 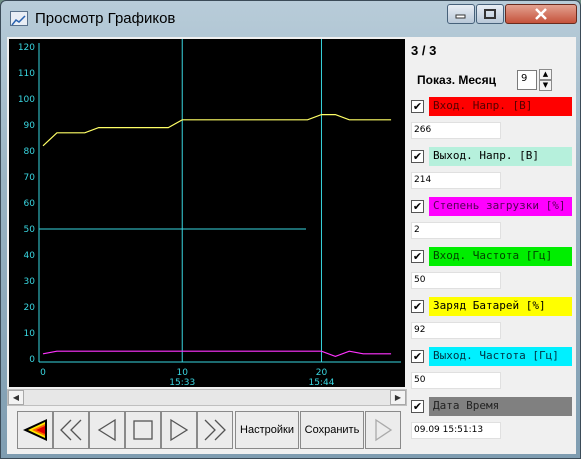 I want to click on left-triangle-icon, so click(x=106, y=430).